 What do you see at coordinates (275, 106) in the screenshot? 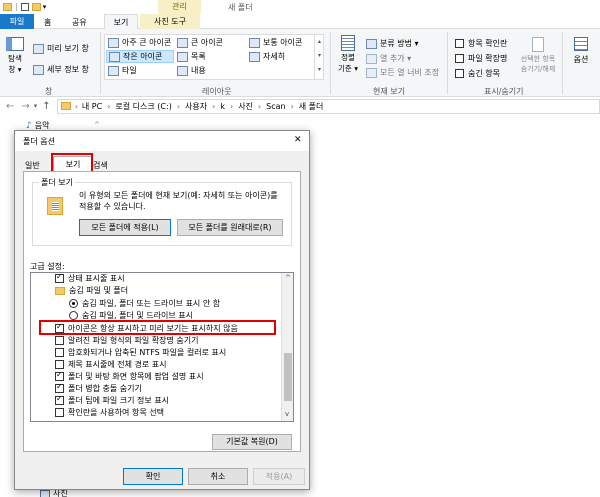
I see `breadcrumb-scan: Scan` at bounding box center [275, 106].